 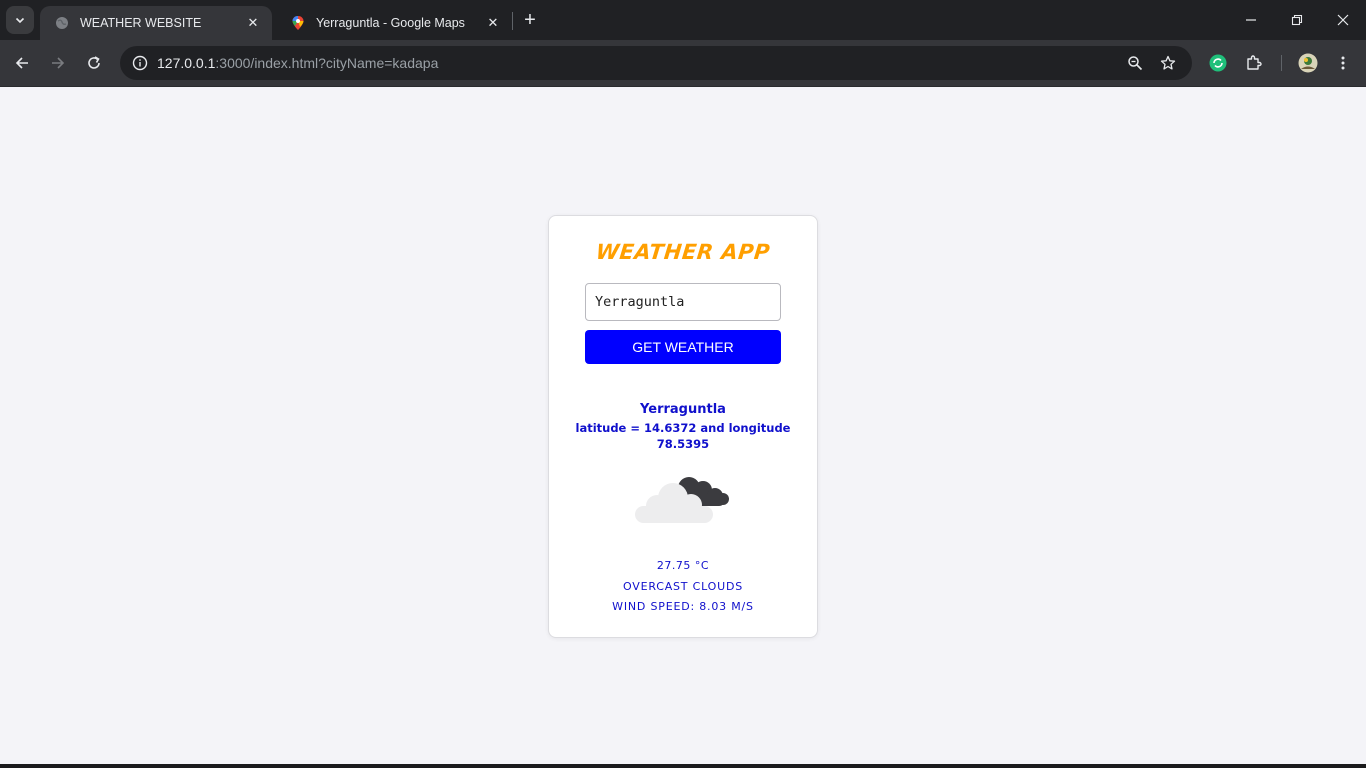 I want to click on toolbar-separator, so click(x=1281, y=63).